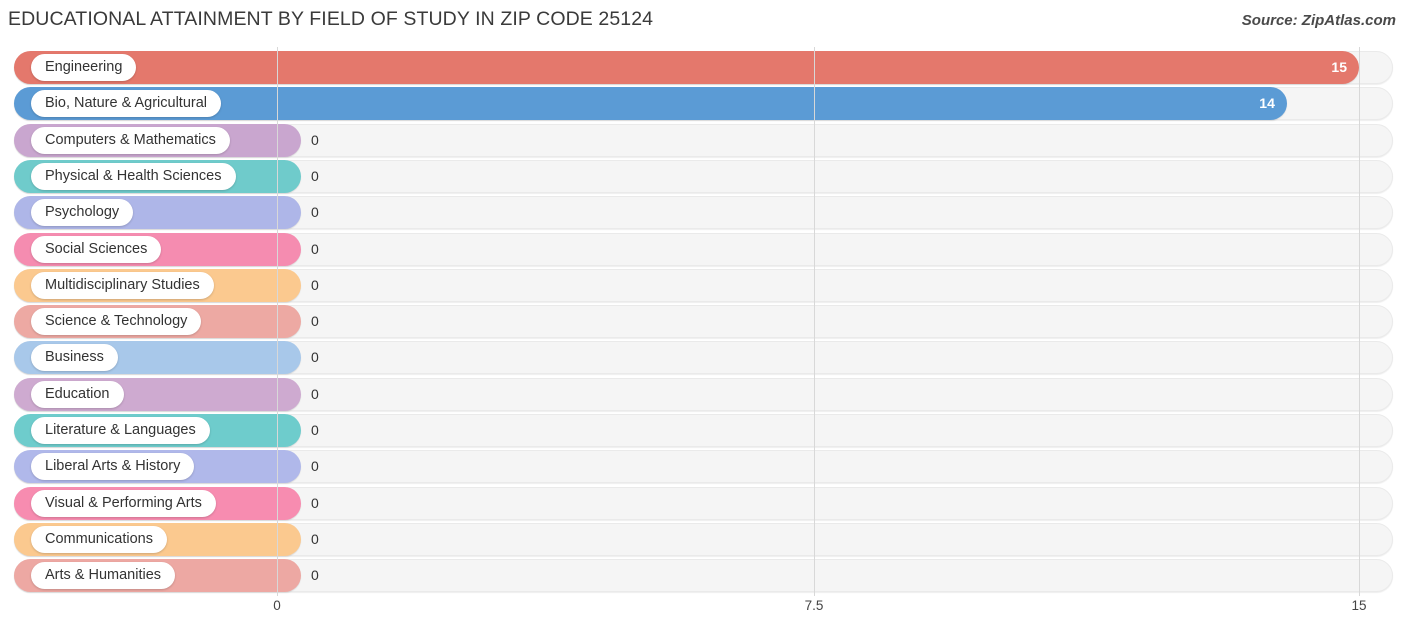  I want to click on category-label: Liberal Arts & History, so click(113, 467).